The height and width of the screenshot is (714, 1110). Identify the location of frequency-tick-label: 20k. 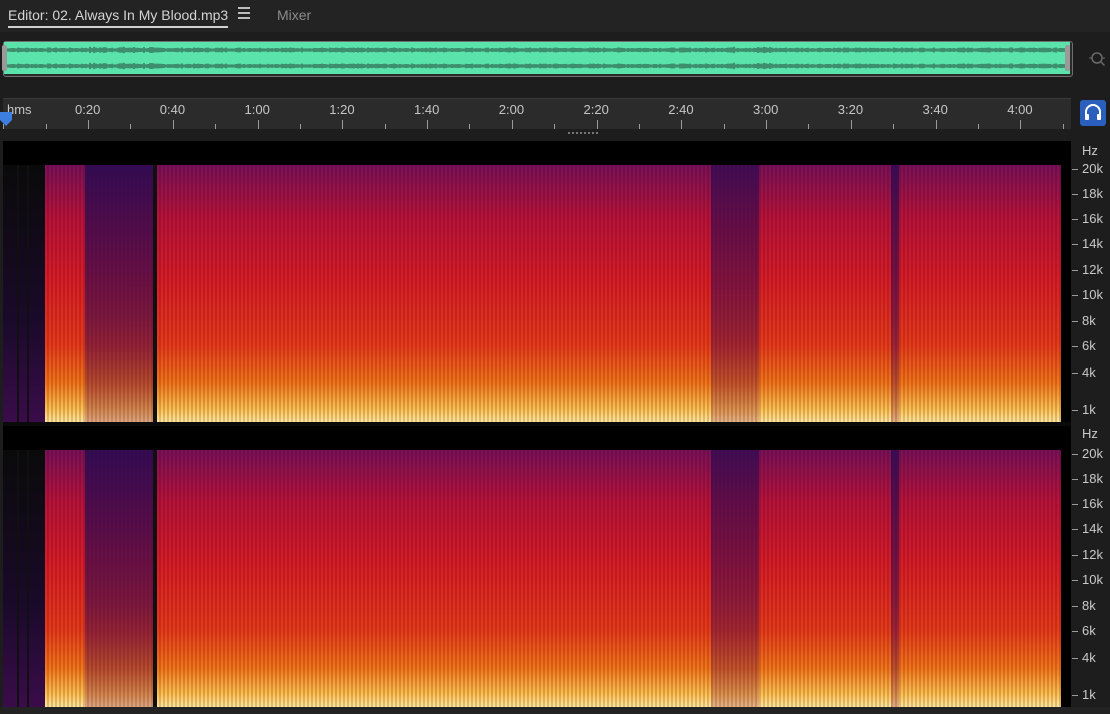
(1092, 168).